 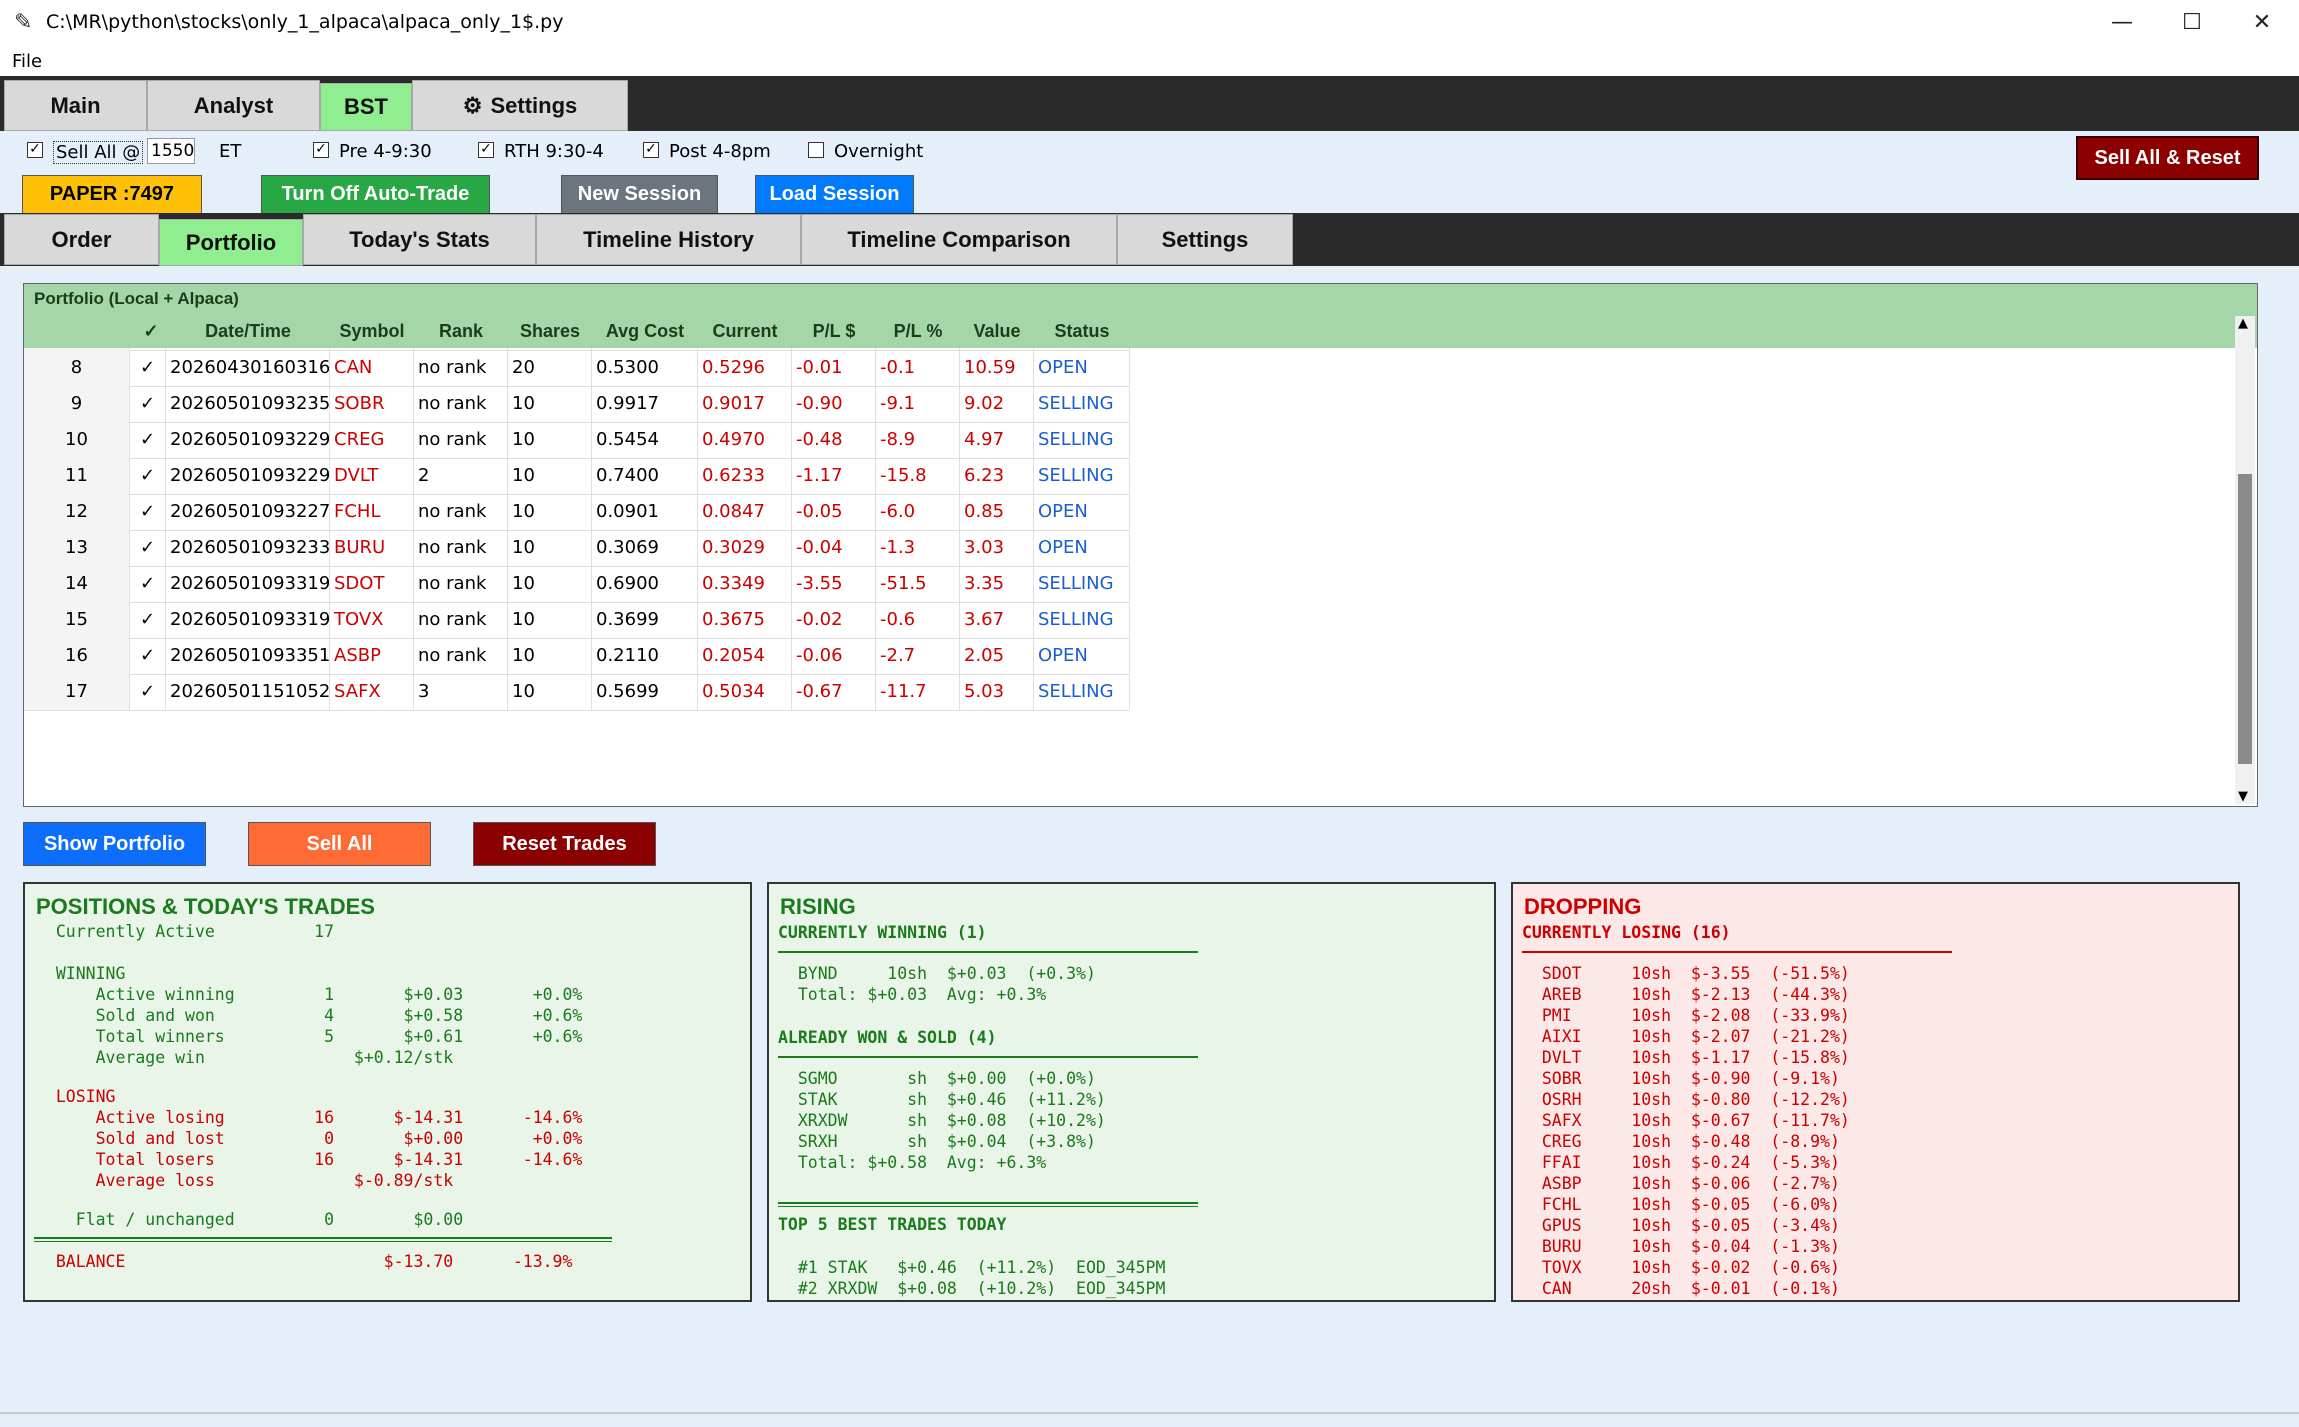 What do you see at coordinates (959, 239) in the screenshot?
I see `tab-timeline-comparison: Timeline Comparison` at bounding box center [959, 239].